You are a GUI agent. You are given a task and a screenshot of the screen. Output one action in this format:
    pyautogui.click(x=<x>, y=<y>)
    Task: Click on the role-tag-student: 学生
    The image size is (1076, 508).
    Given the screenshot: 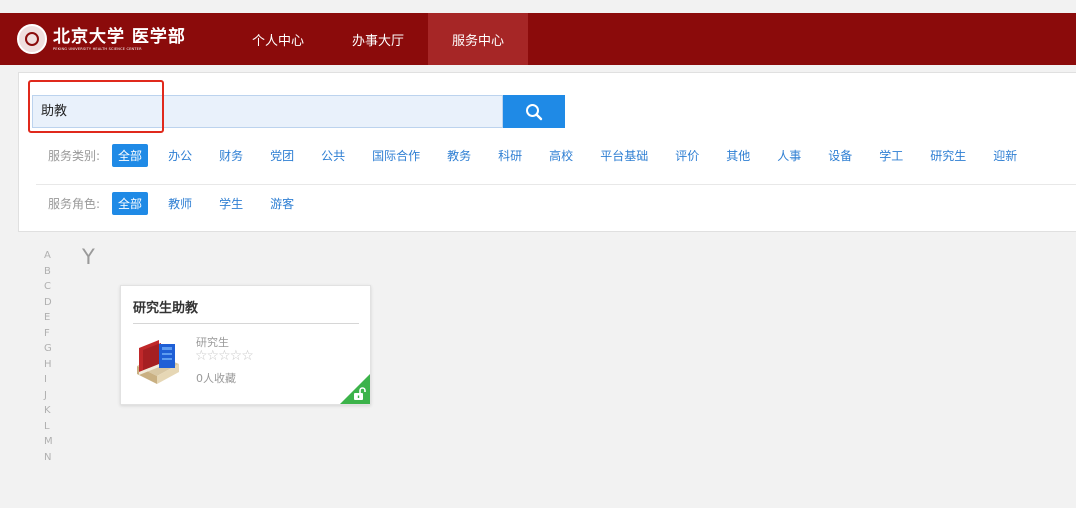 What is the action you would take?
    pyautogui.click(x=231, y=203)
    